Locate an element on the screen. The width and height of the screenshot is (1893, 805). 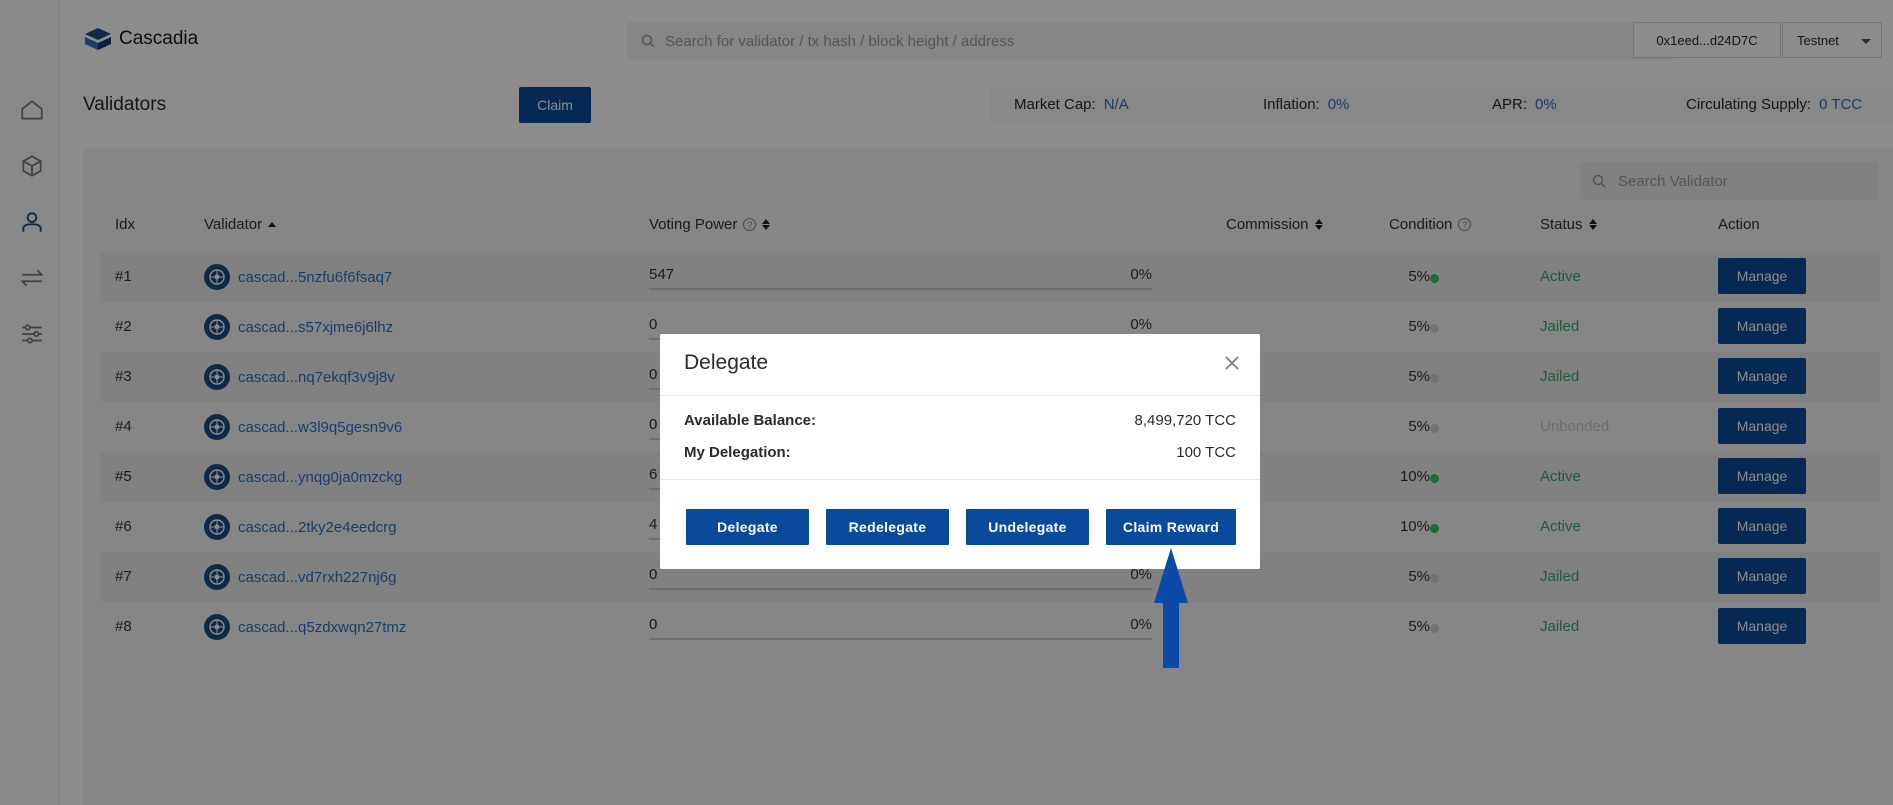
pointer-arrow-icon is located at coordinates (1171, 608).